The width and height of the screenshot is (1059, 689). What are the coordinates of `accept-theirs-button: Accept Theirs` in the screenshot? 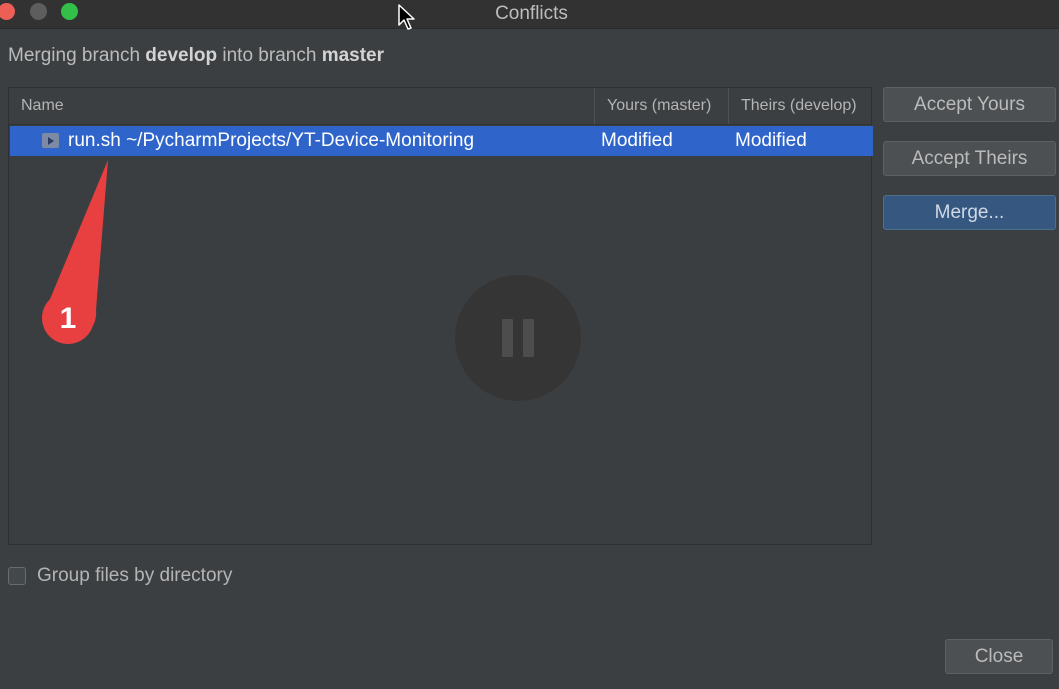 It's located at (969, 158).